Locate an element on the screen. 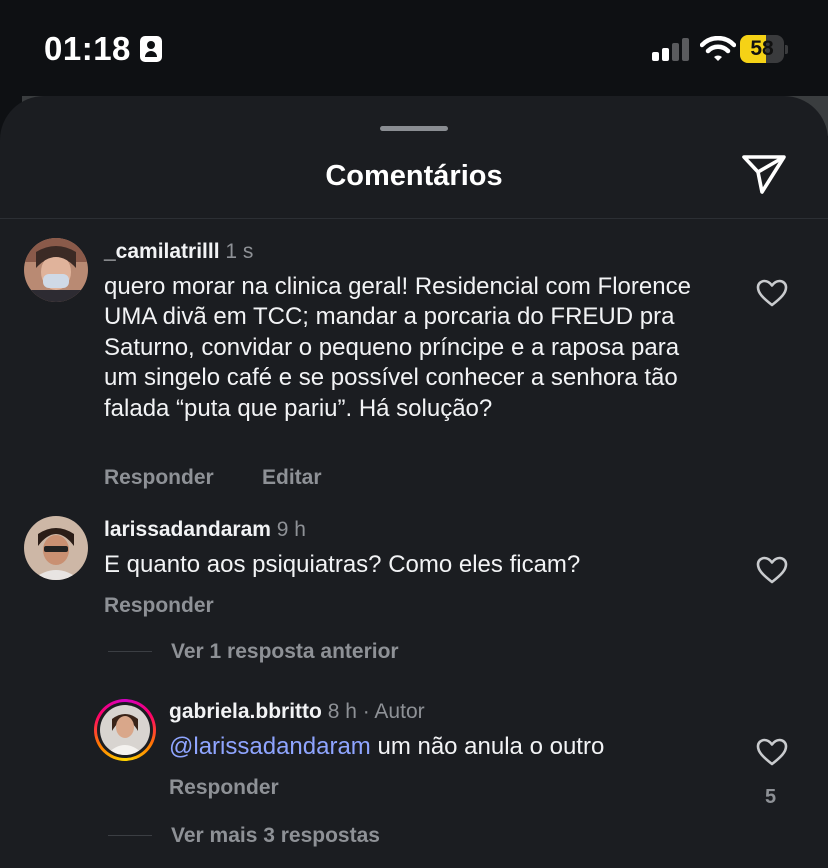 The height and width of the screenshot is (868, 828). battery-icon: 58 is located at coordinates (764, 49).